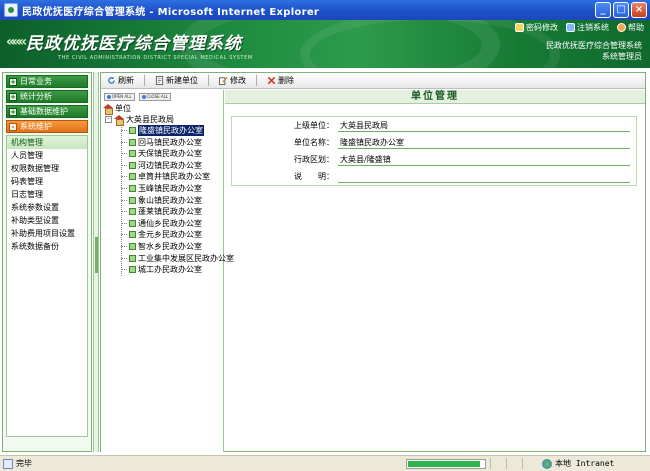 This screenshot has width=650, height=471. What do you see at coordinates (621, 10) in the screenshot?
I see `maximize-button: □` at bounding box center [621, 10].